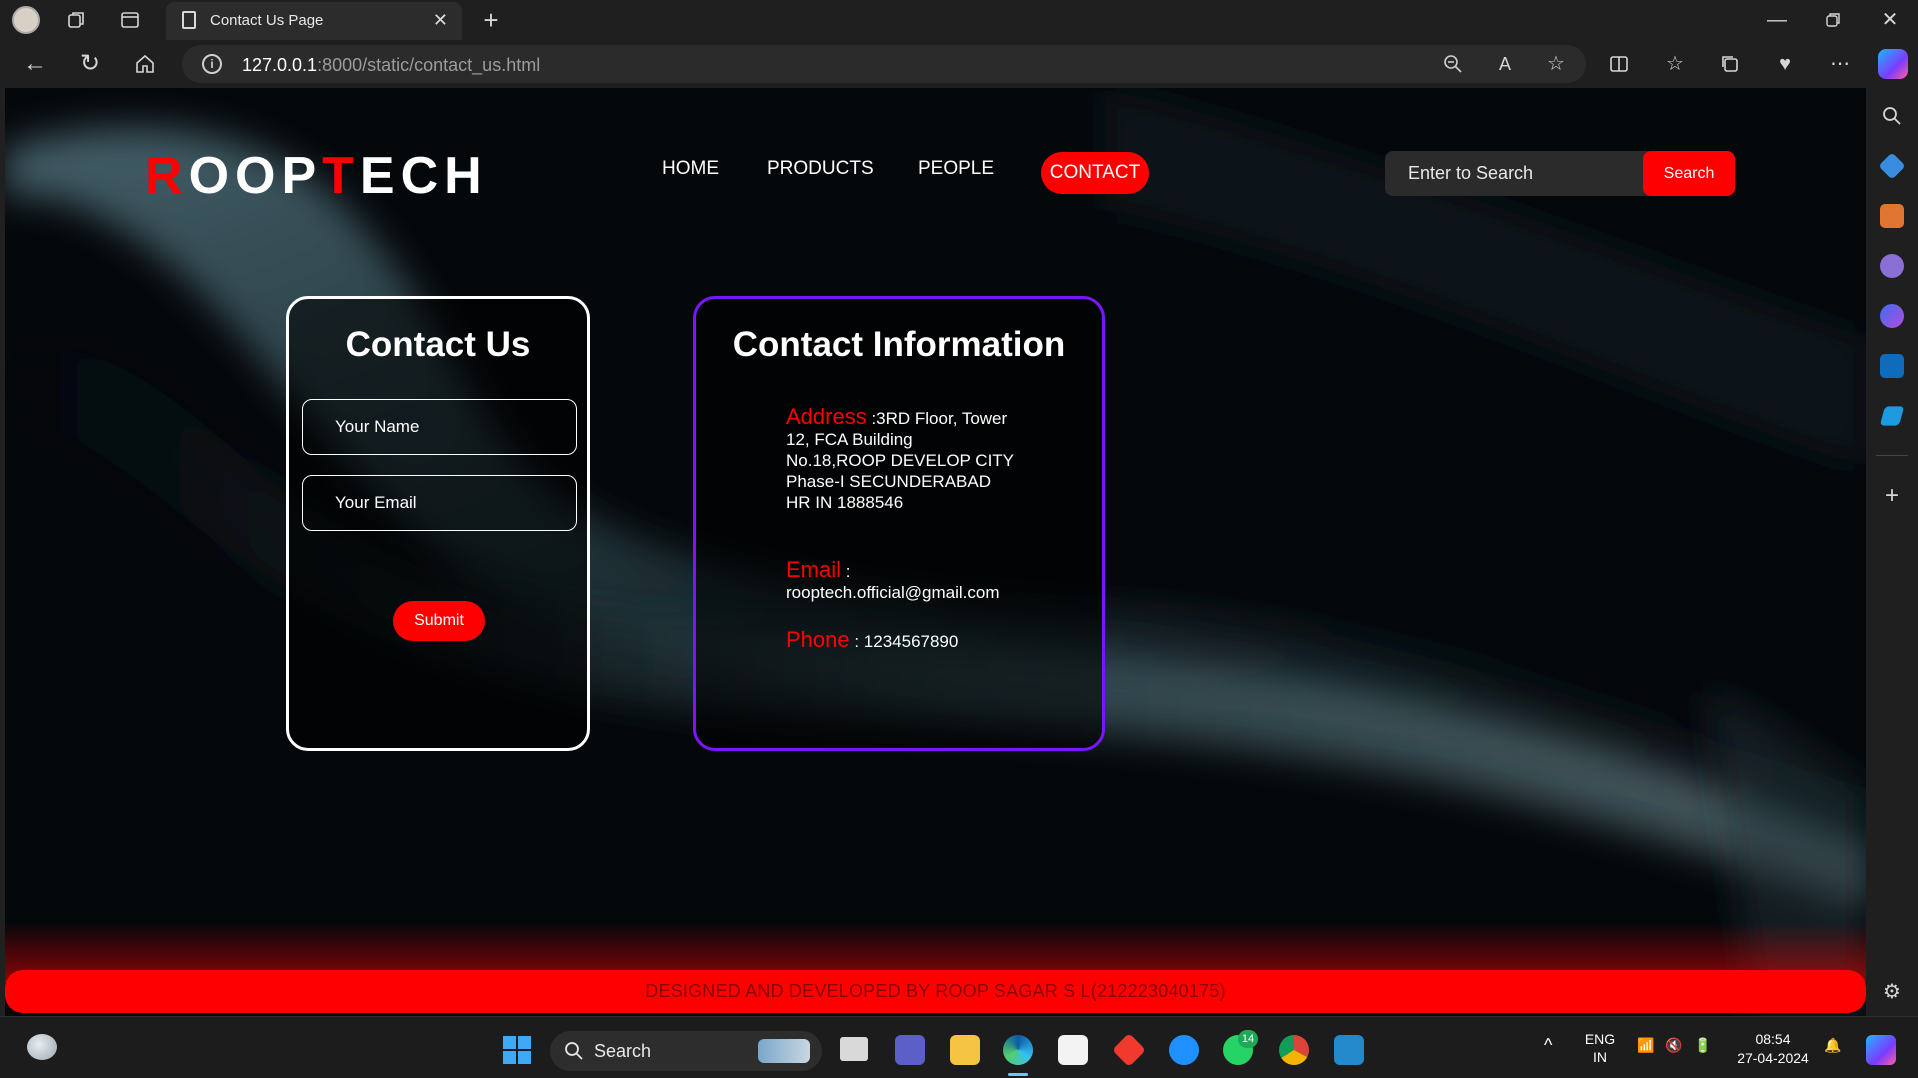 The image size is (1918, 1078). Describe the element at coordinates (910, 1050) in the screenshot. I see `teams-icon` at that location.